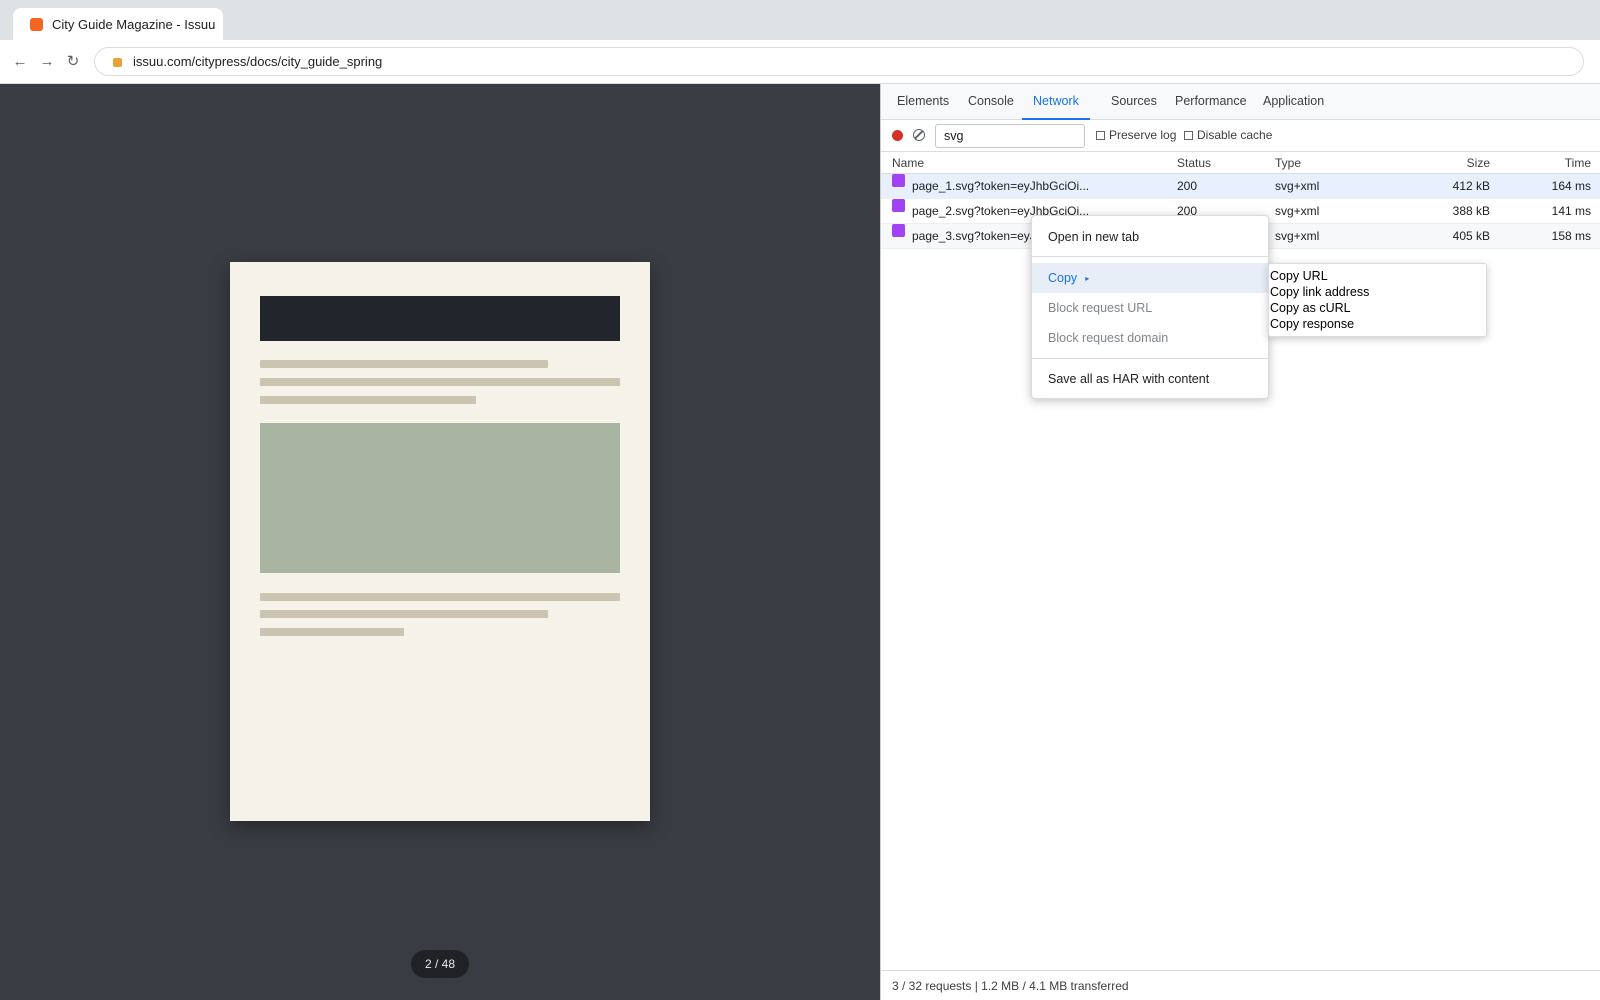 This screenshot has width=1600, height=1000. What do you see at coordinates (20, 62) in the screenshot?
I see `back-arrow-icon: ←` at bounding box center [20, 62].